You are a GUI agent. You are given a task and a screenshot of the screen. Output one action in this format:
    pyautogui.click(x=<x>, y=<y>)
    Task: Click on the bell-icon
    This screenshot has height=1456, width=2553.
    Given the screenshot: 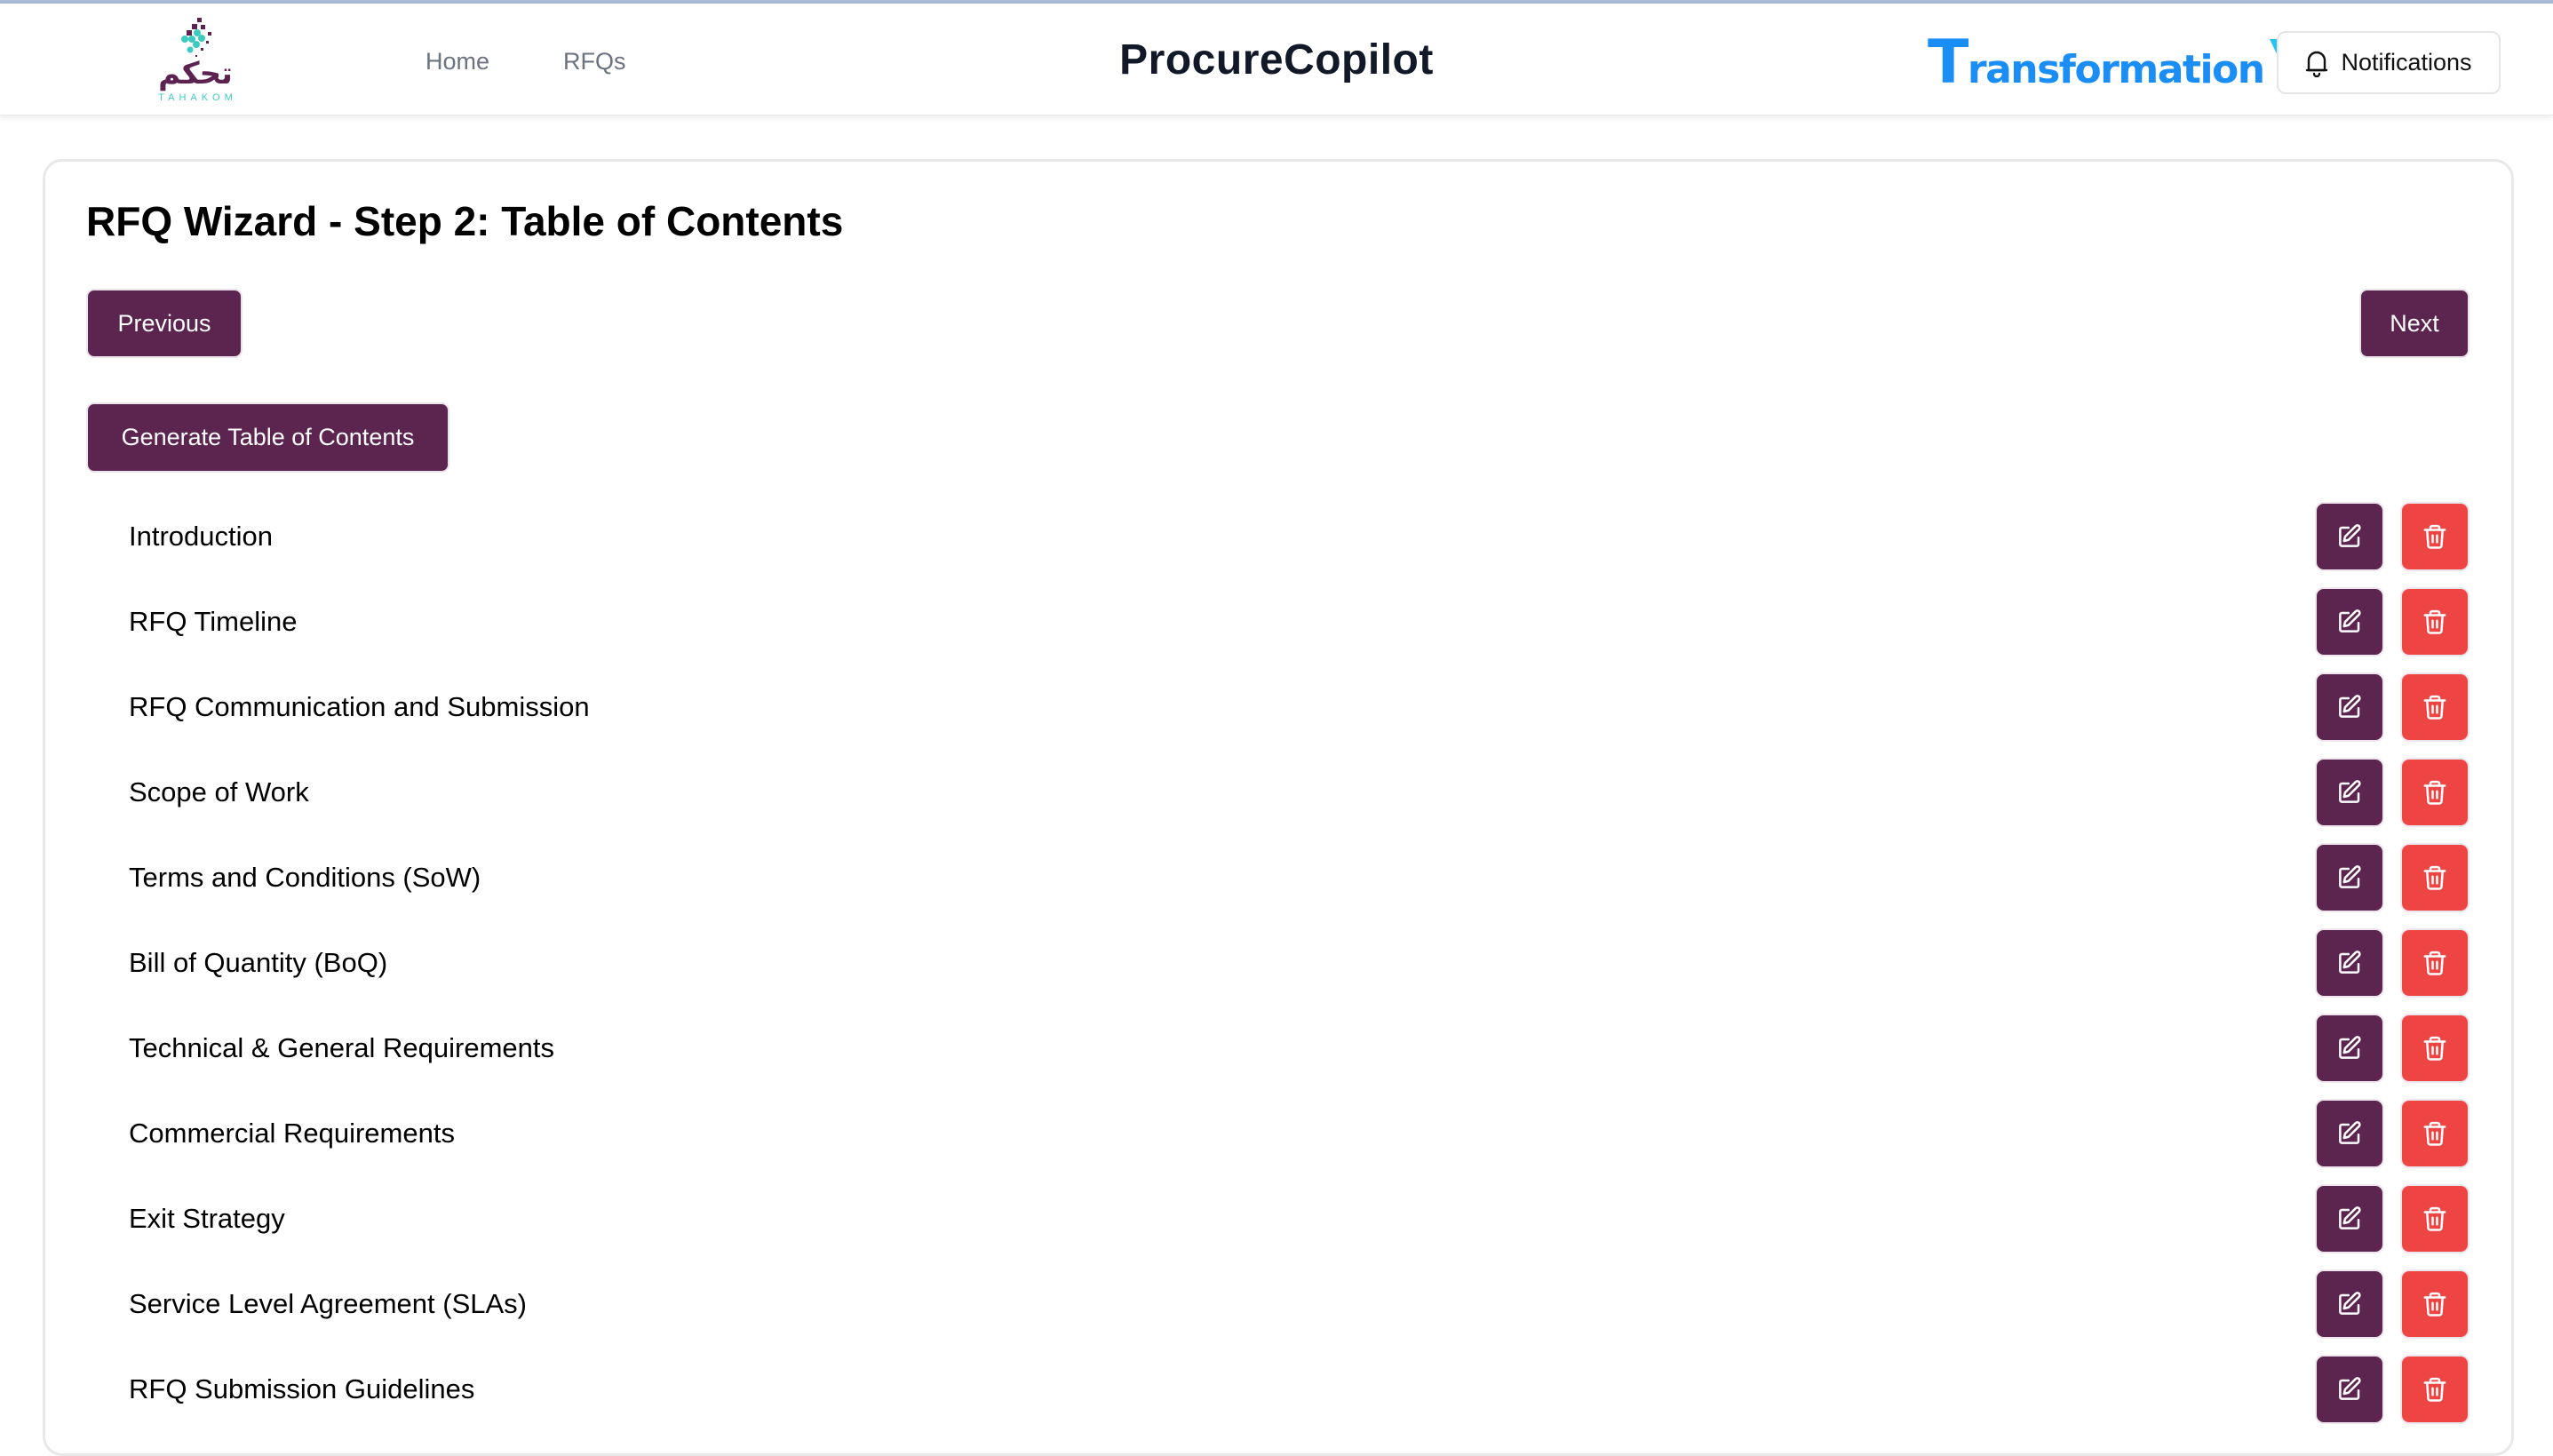 What is the action you would take?
    pyautogui.click(x=2317, y=64)
    